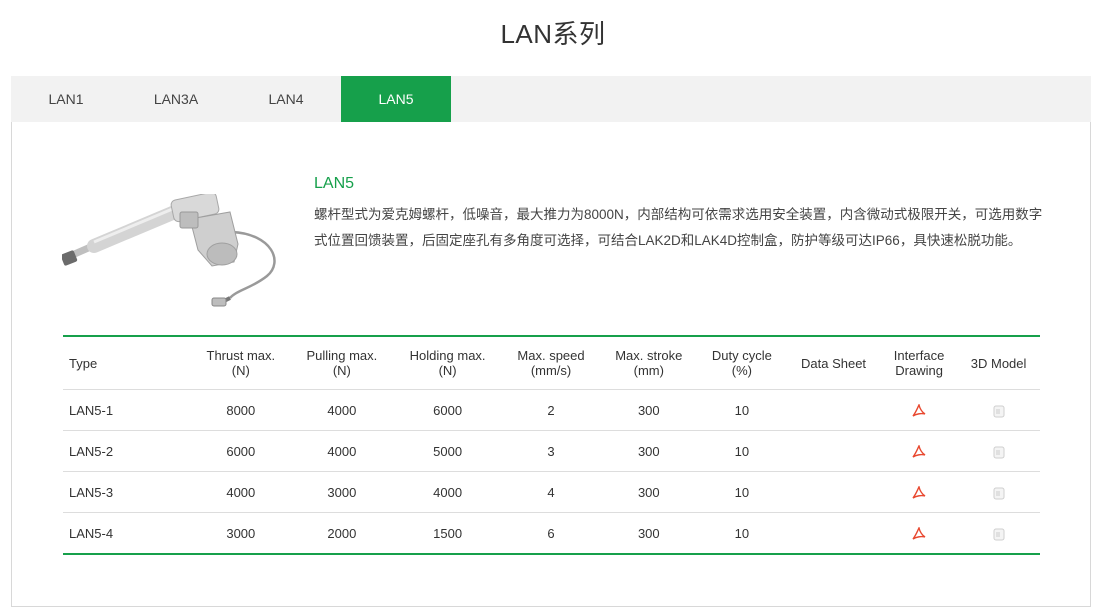  I want to click on table-row: LAN5-2 6000 4000 5000 3 300 10, so click(551, 451).